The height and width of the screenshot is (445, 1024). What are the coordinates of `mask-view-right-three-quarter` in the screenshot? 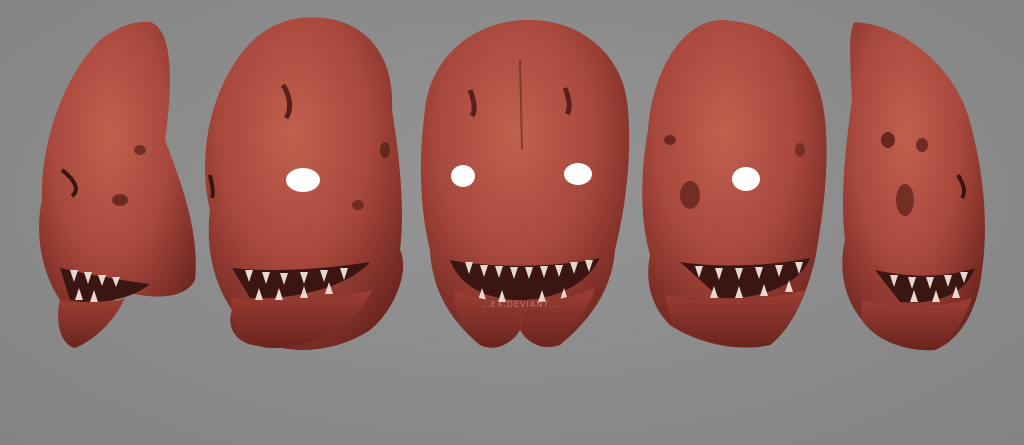 It's located at (734, 184).